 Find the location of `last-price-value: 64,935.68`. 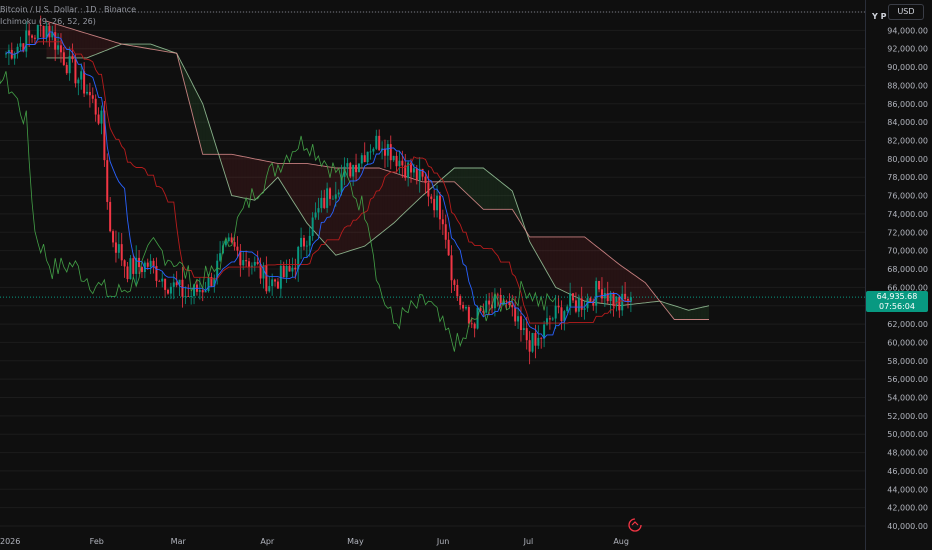

last-price-value: 64,935.68 is located at coordinates (897, 296).